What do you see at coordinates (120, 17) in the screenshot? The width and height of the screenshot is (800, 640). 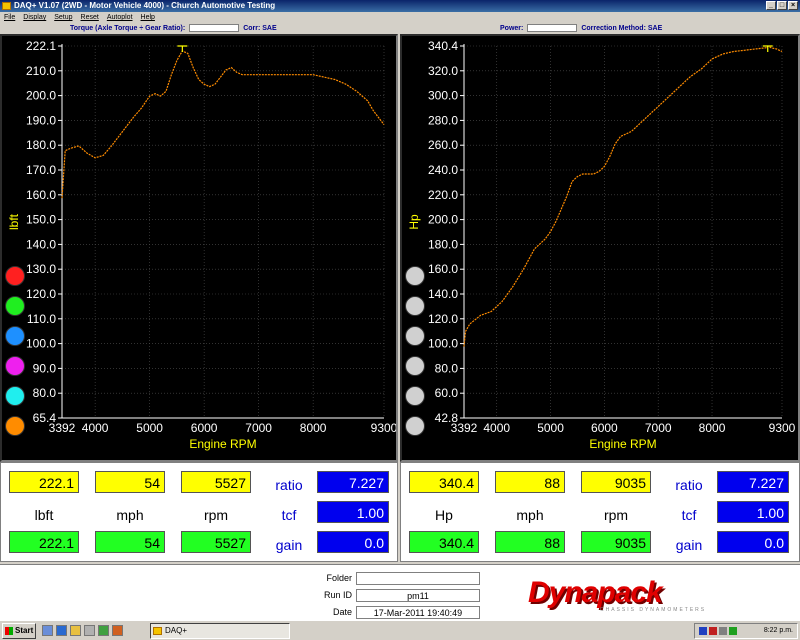 I see `menu-autoplot: Autoplot` at bounding box center [120, 17].